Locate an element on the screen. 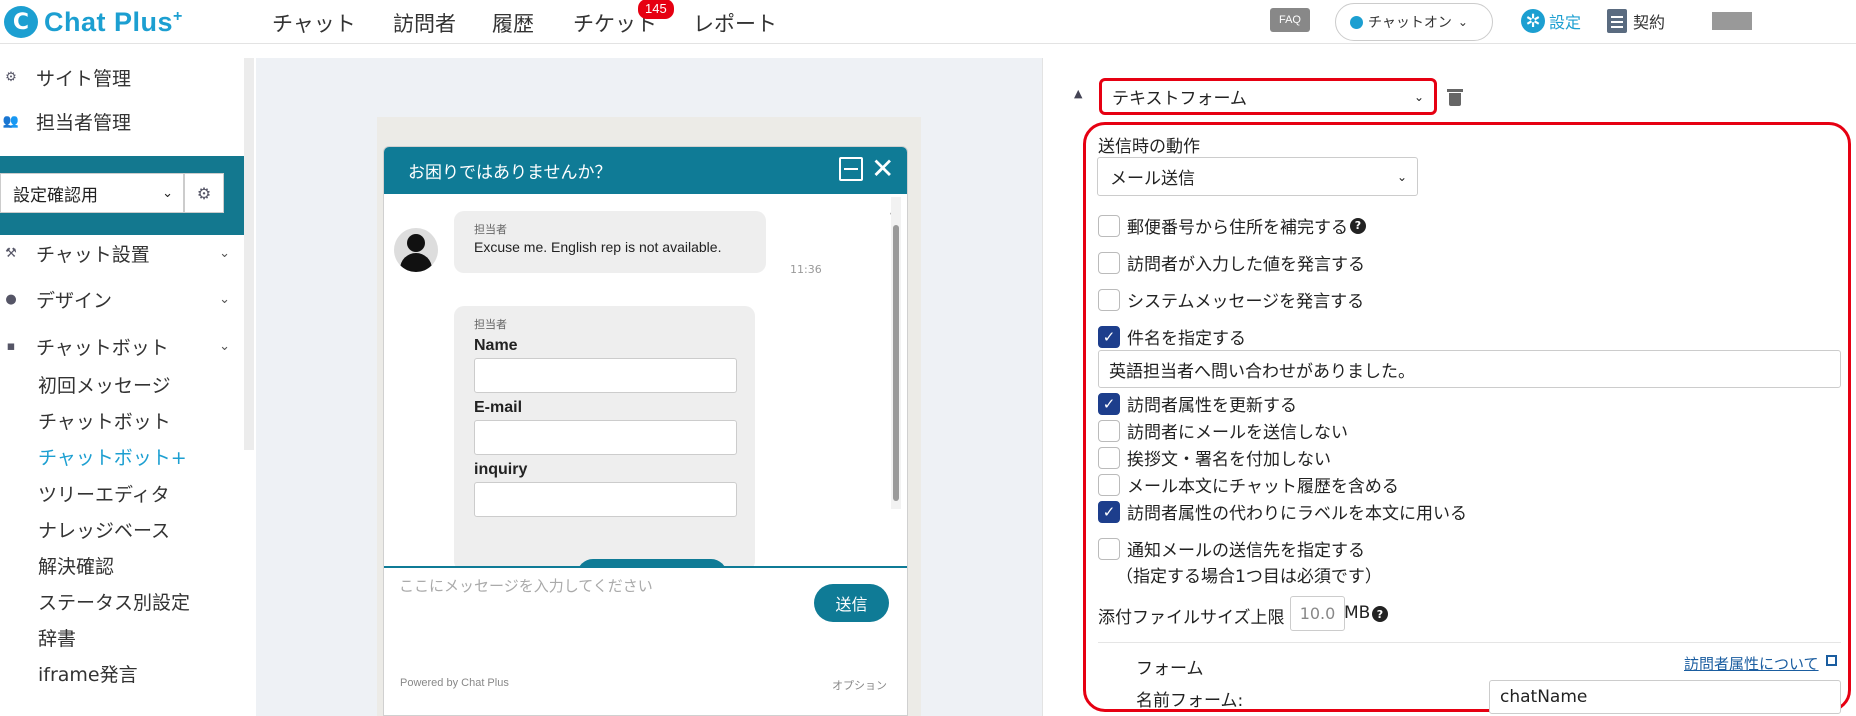  trash-icon is located at coordinates (1455, 97).